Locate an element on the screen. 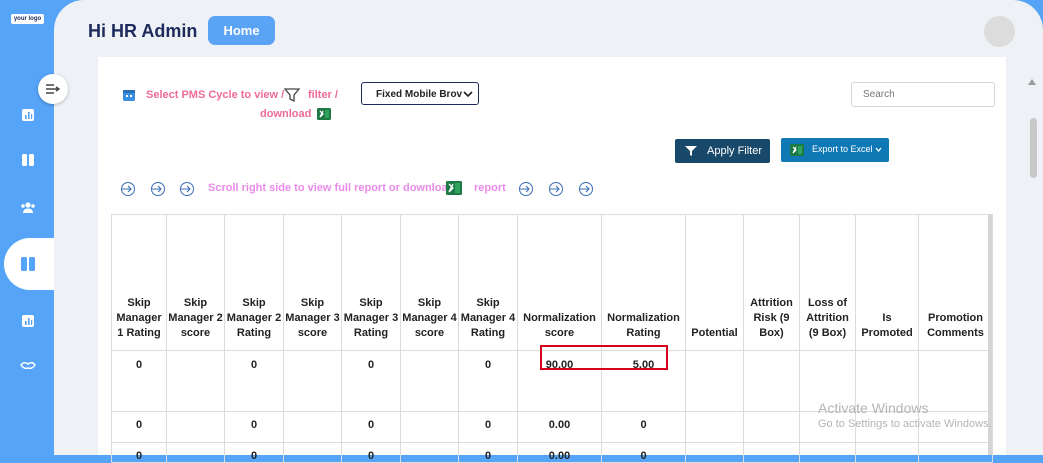  search-input is located at coordinates (923, 94).